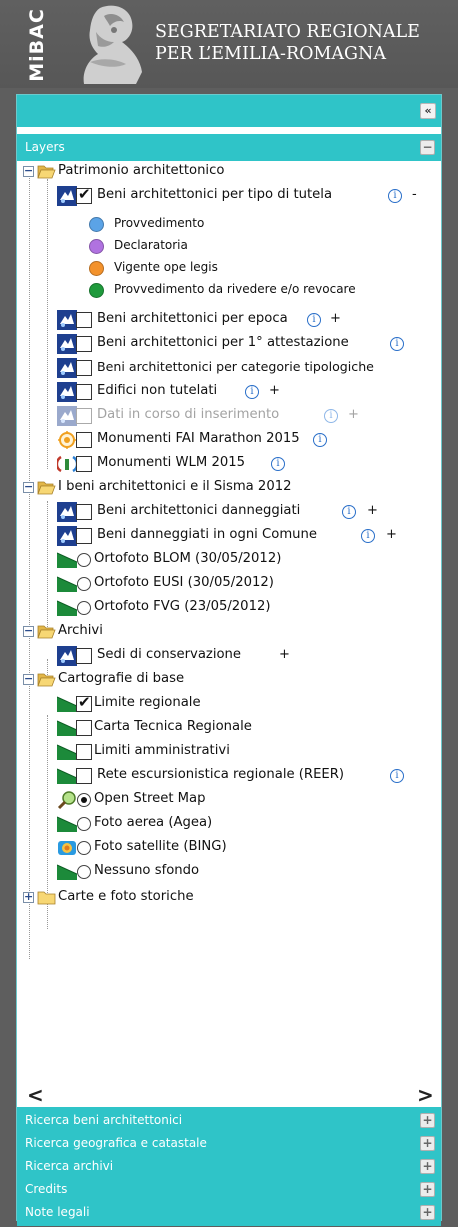  I want to click on layer-label: Ortofoto FVG (23/05/2012), so click(182, 606).